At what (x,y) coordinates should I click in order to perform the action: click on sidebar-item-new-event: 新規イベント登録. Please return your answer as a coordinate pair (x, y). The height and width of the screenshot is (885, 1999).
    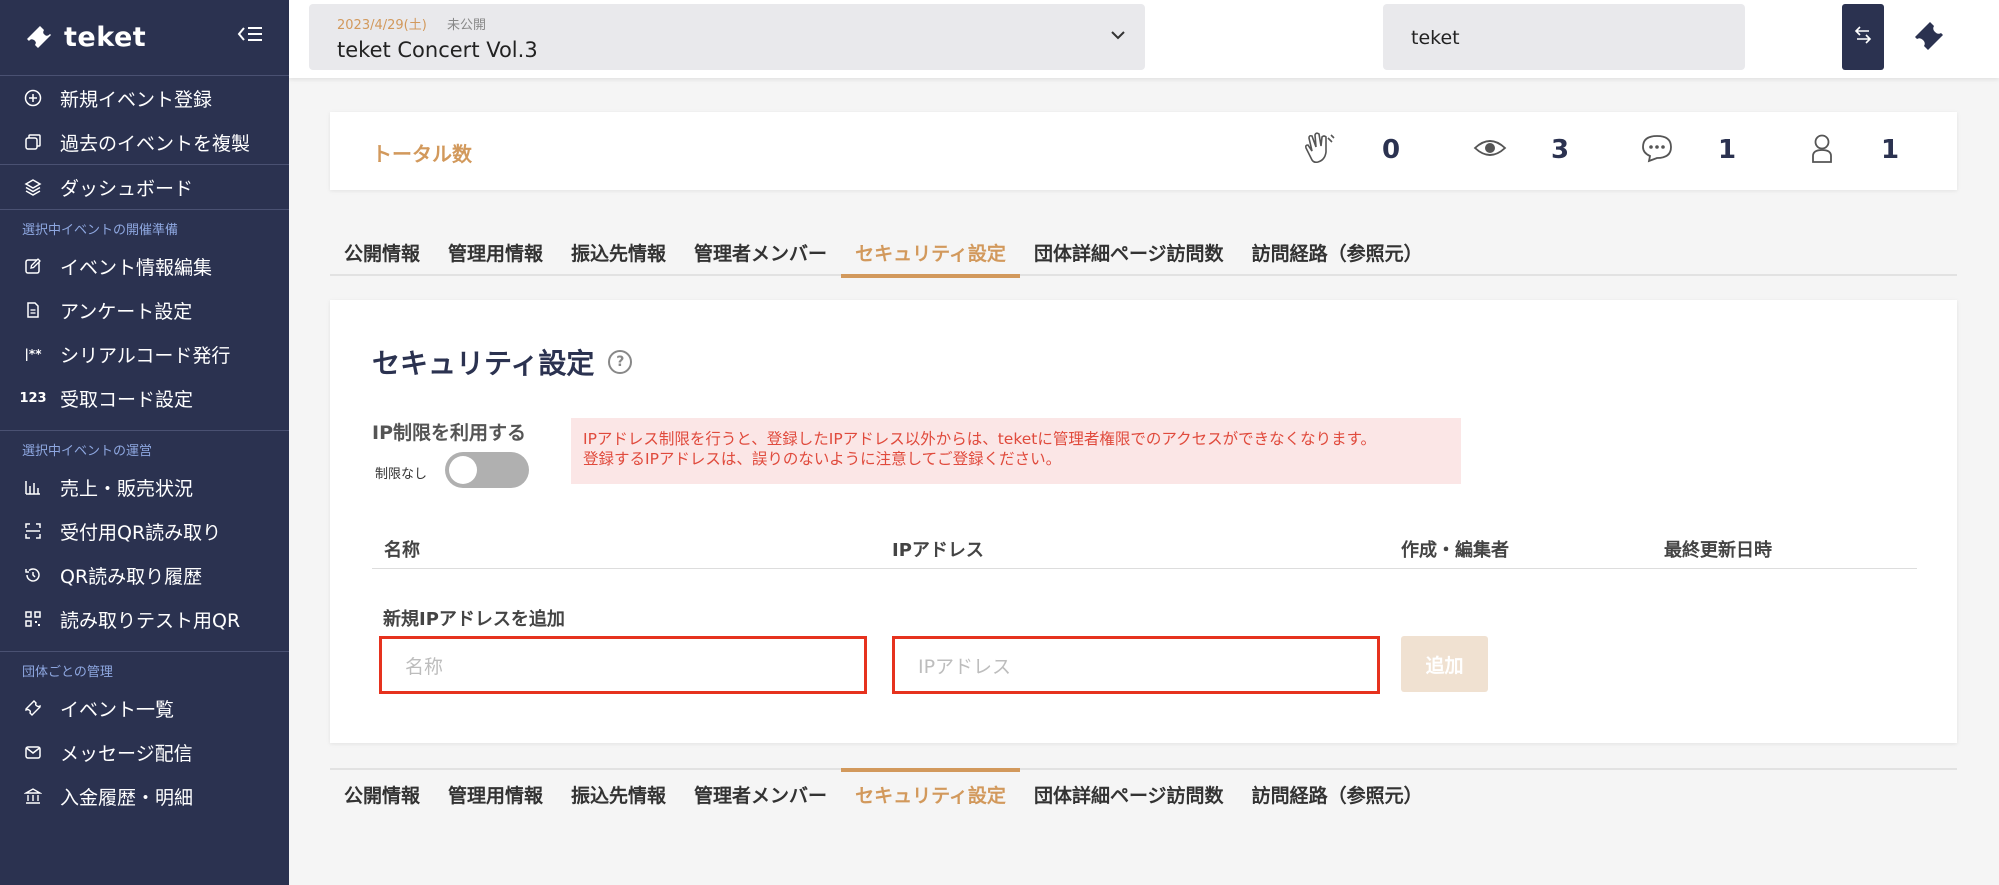
    Looking at the image, I should click on (144, 98).